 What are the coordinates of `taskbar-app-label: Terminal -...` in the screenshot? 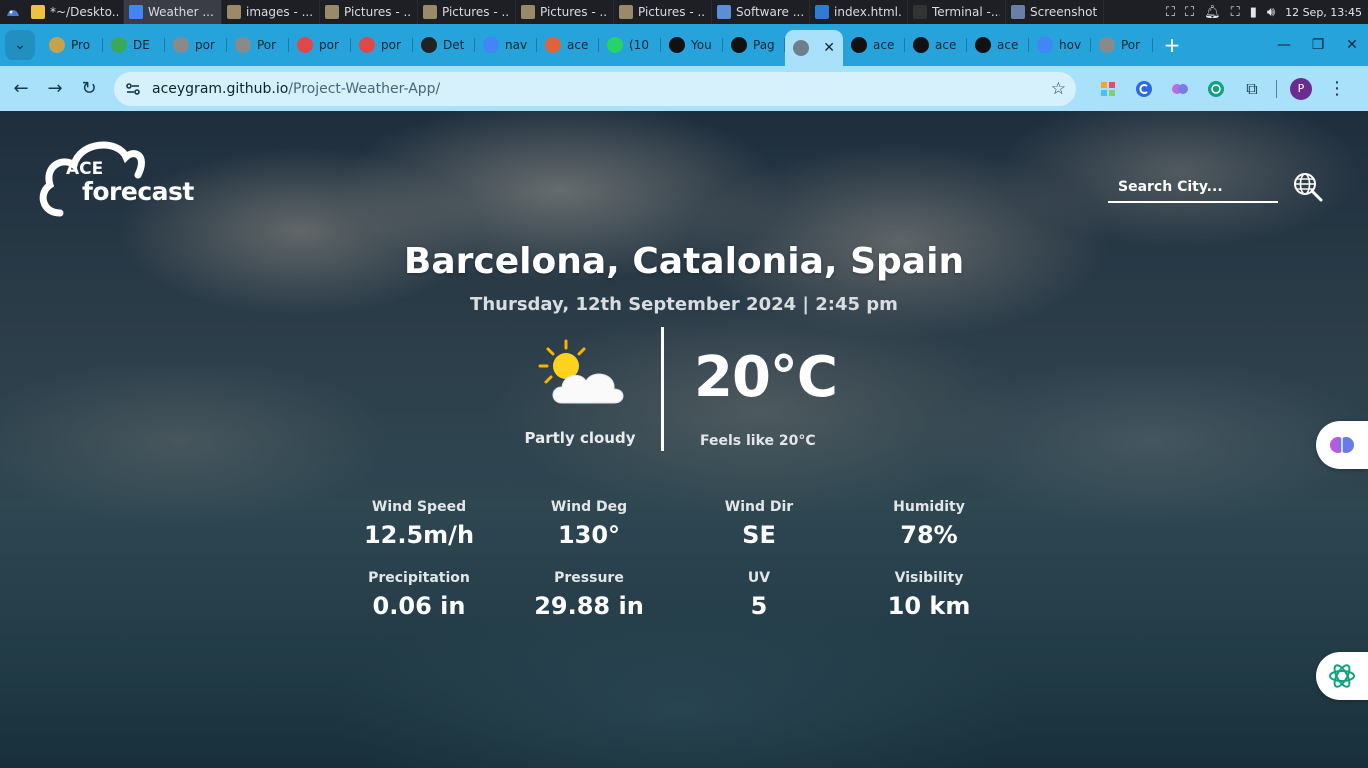 It's located at (966, 12).